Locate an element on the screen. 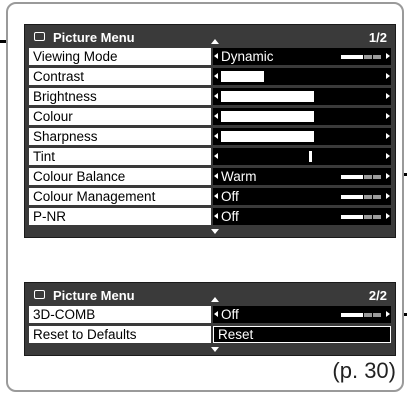 The width and height of the screenshot is (412, 398). menu-row-colour-management: Colour Management Off is located at coordinates (210, 196).